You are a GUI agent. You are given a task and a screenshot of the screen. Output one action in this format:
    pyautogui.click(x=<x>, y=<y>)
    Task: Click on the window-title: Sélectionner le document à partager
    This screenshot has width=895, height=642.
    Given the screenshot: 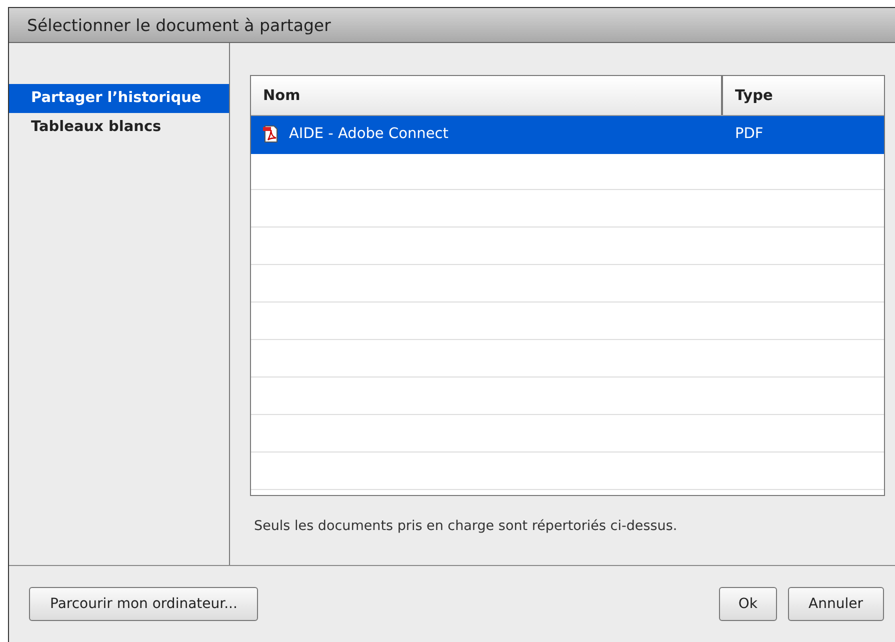 What is the action you would take?
    pyautogui.click(x=179, y=25)
    